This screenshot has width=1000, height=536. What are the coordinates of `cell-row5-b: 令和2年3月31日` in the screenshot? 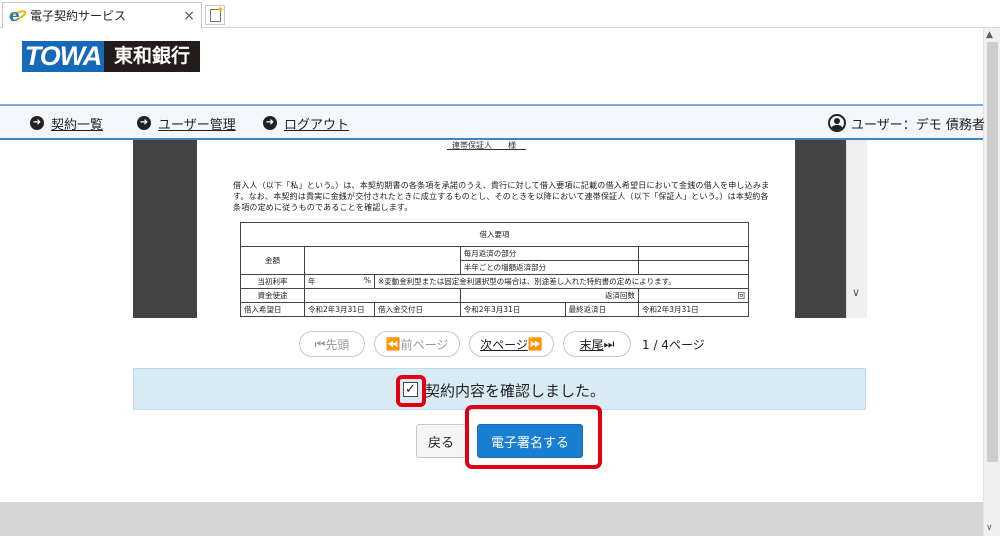 It's located at (339, 309).